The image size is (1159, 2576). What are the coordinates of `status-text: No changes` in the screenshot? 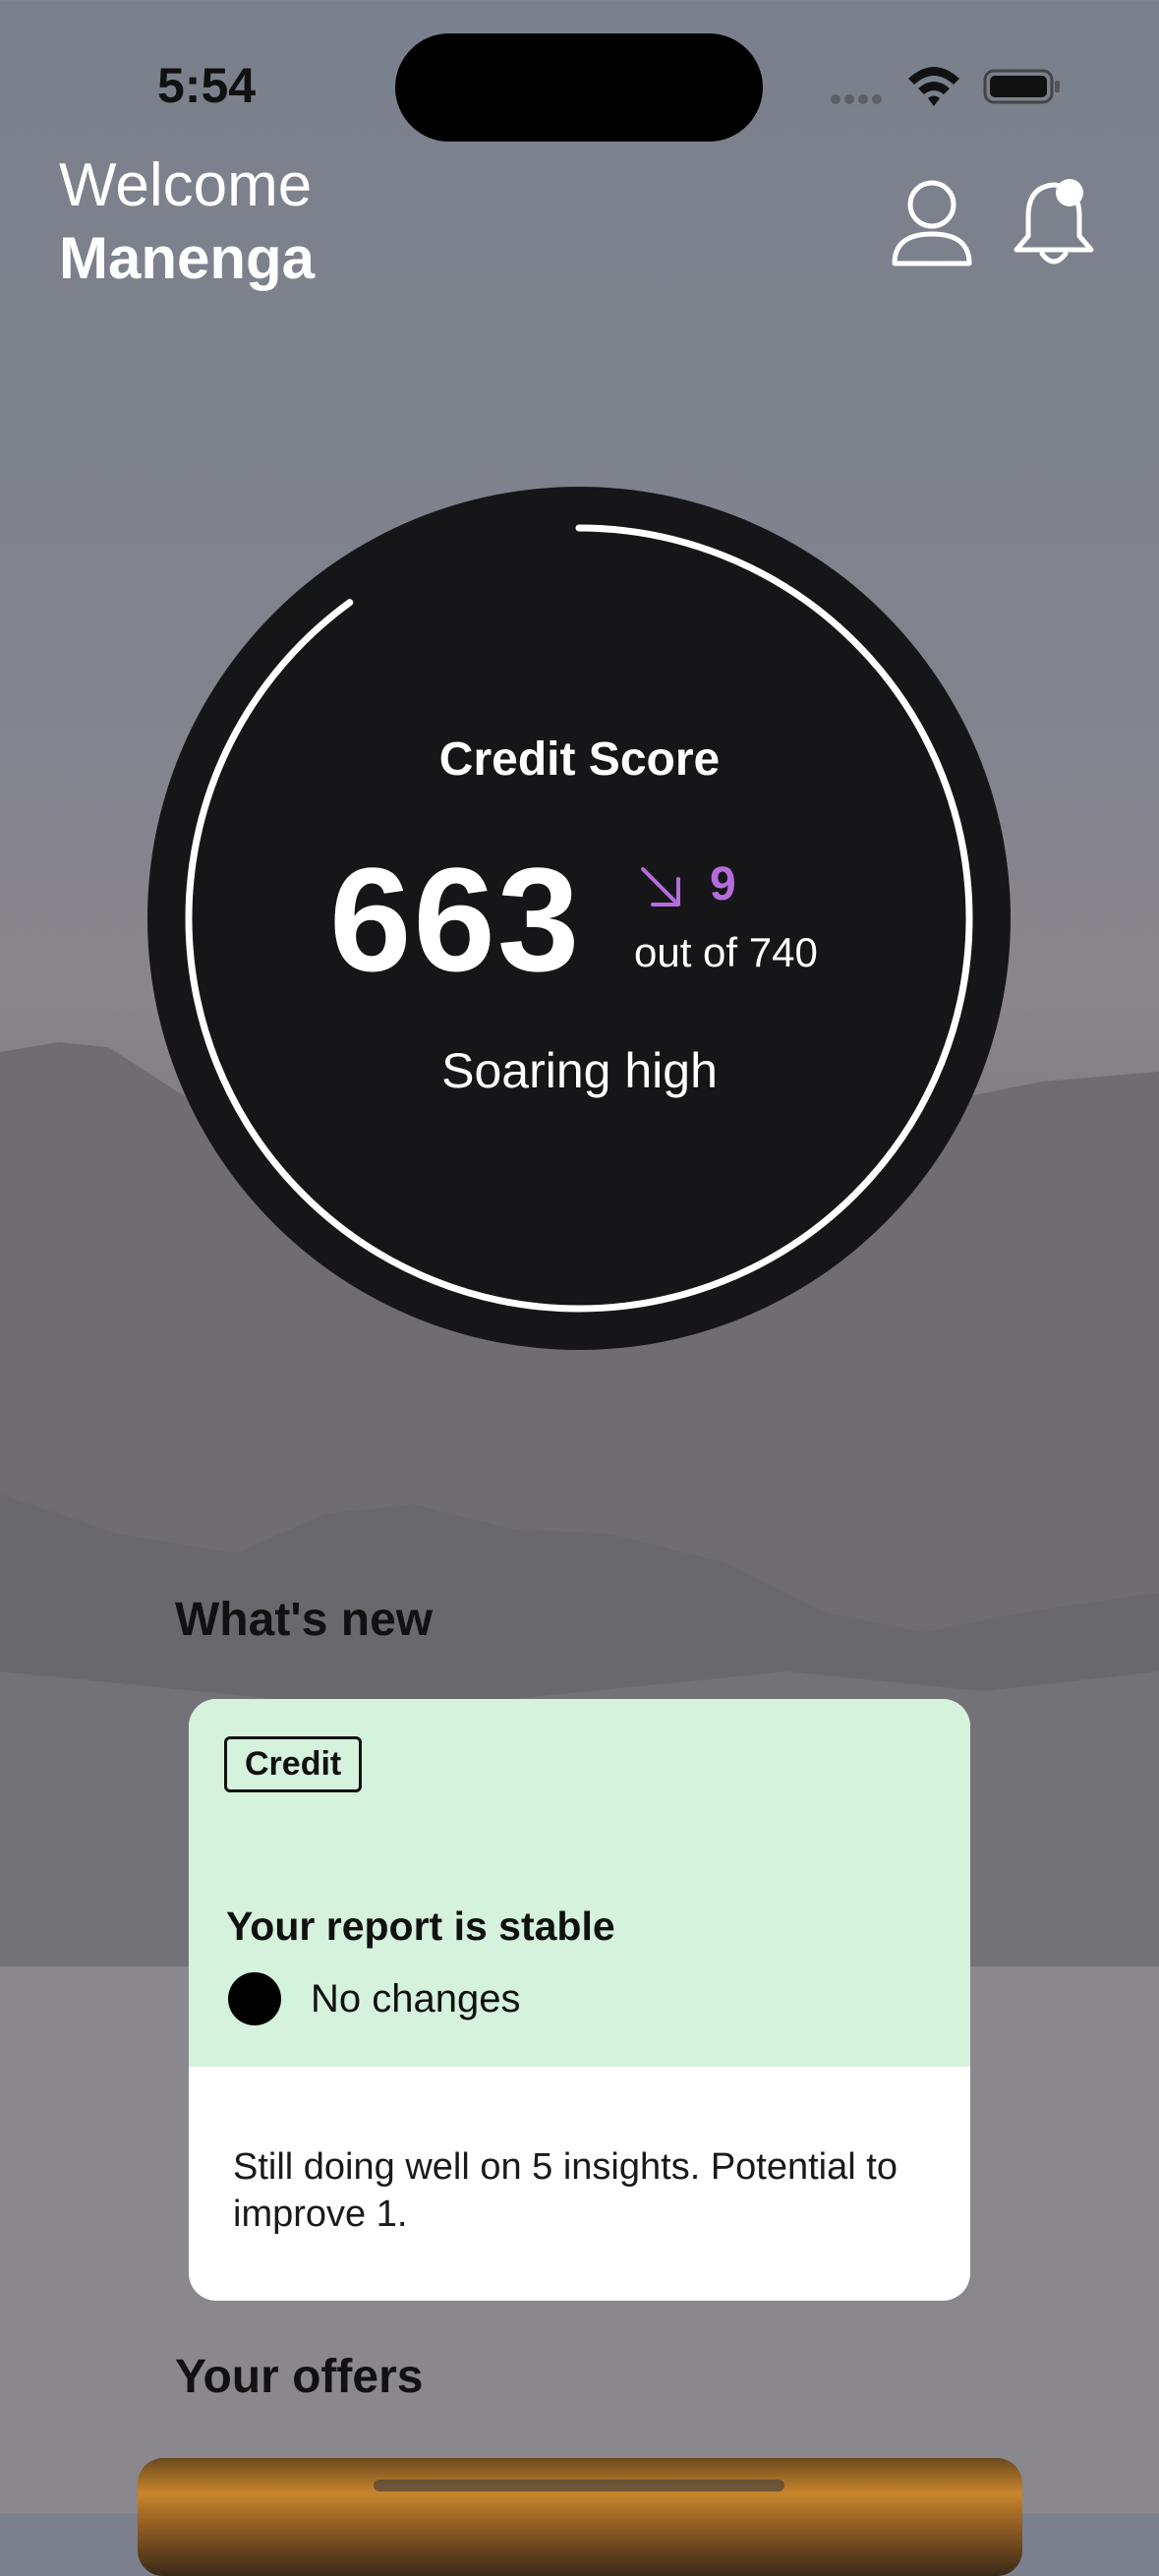 It's located at (416, 1998).